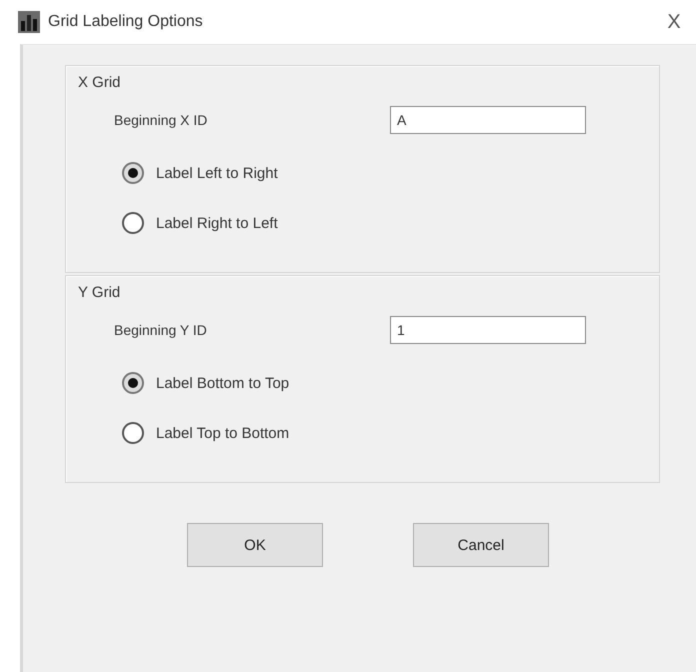  What do you see at coordinates (161, 330) in the screenshot?
I see `field-label: Beginning Y ID` at bounding box center [161, 330].